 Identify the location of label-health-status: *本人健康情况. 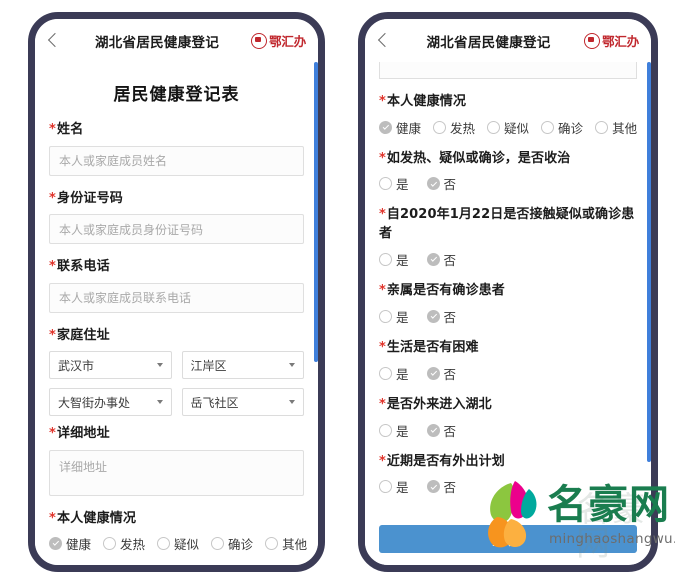
(508, 102).